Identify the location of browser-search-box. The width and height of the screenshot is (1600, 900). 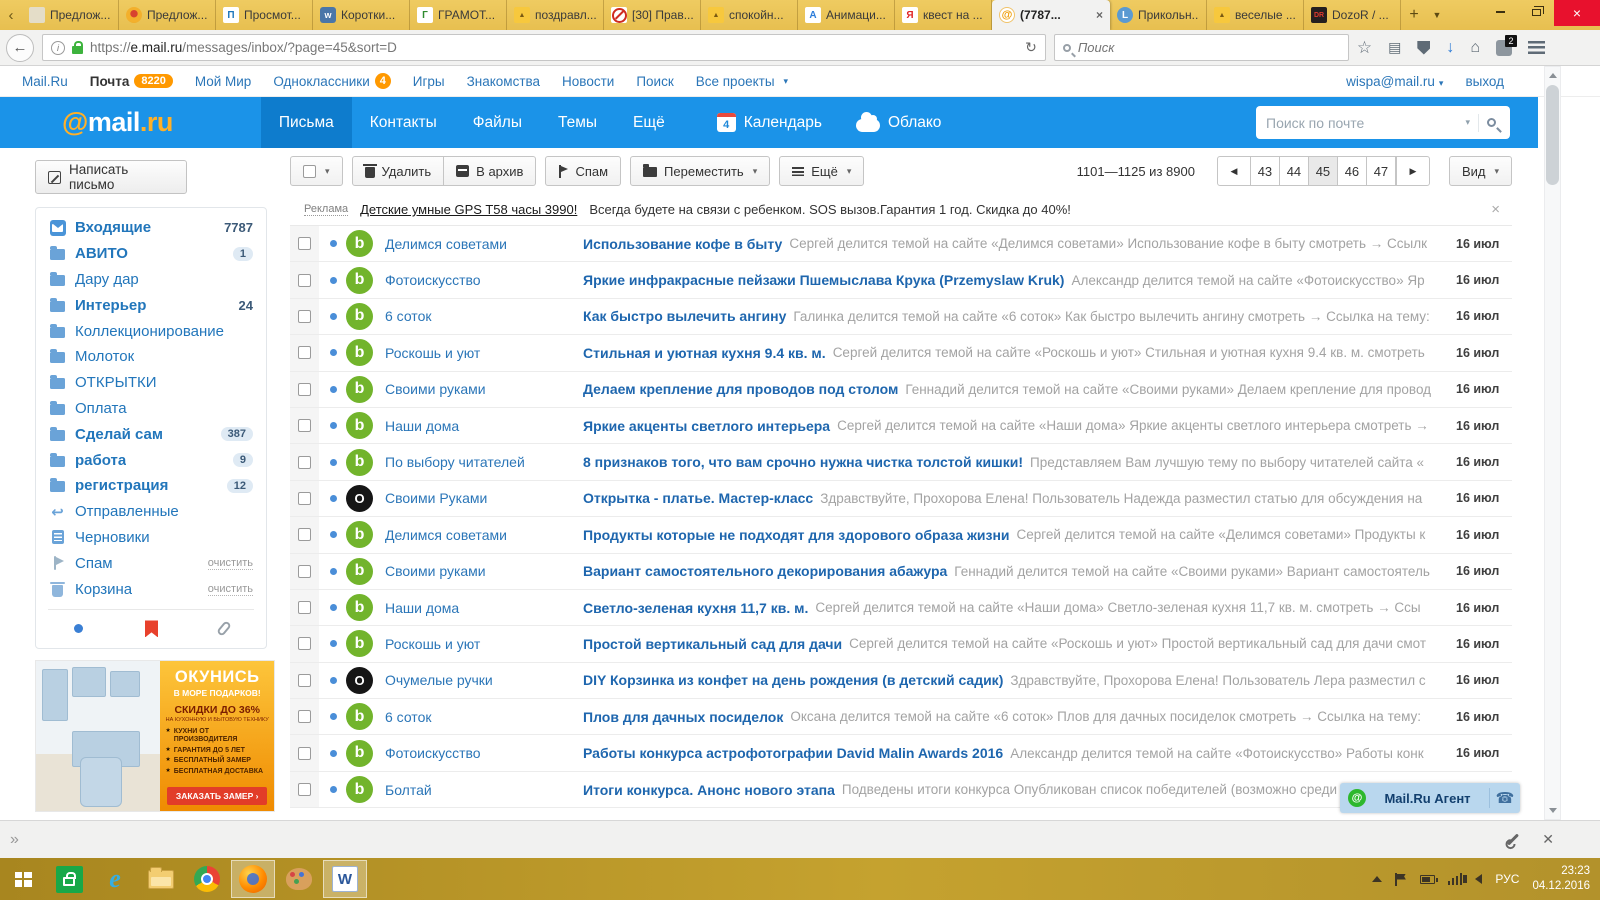
(1201, 47).